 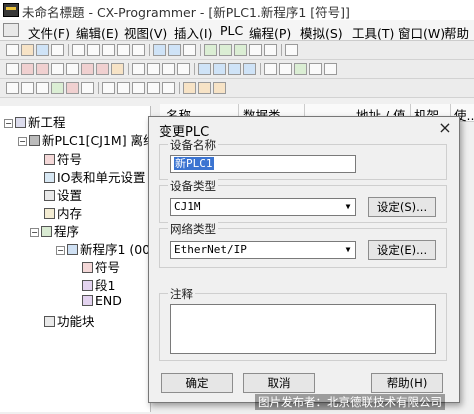 What do you see at coordinates (105, 248) in the screenshot?
I see `tree-program: − 新程序1 (00)` at bounding box center [105, 248].